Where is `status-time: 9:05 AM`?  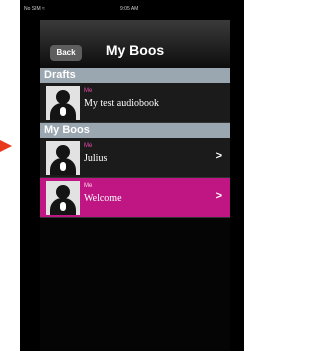 status-time: 9:05 AM is located at coordinates (129, 9).